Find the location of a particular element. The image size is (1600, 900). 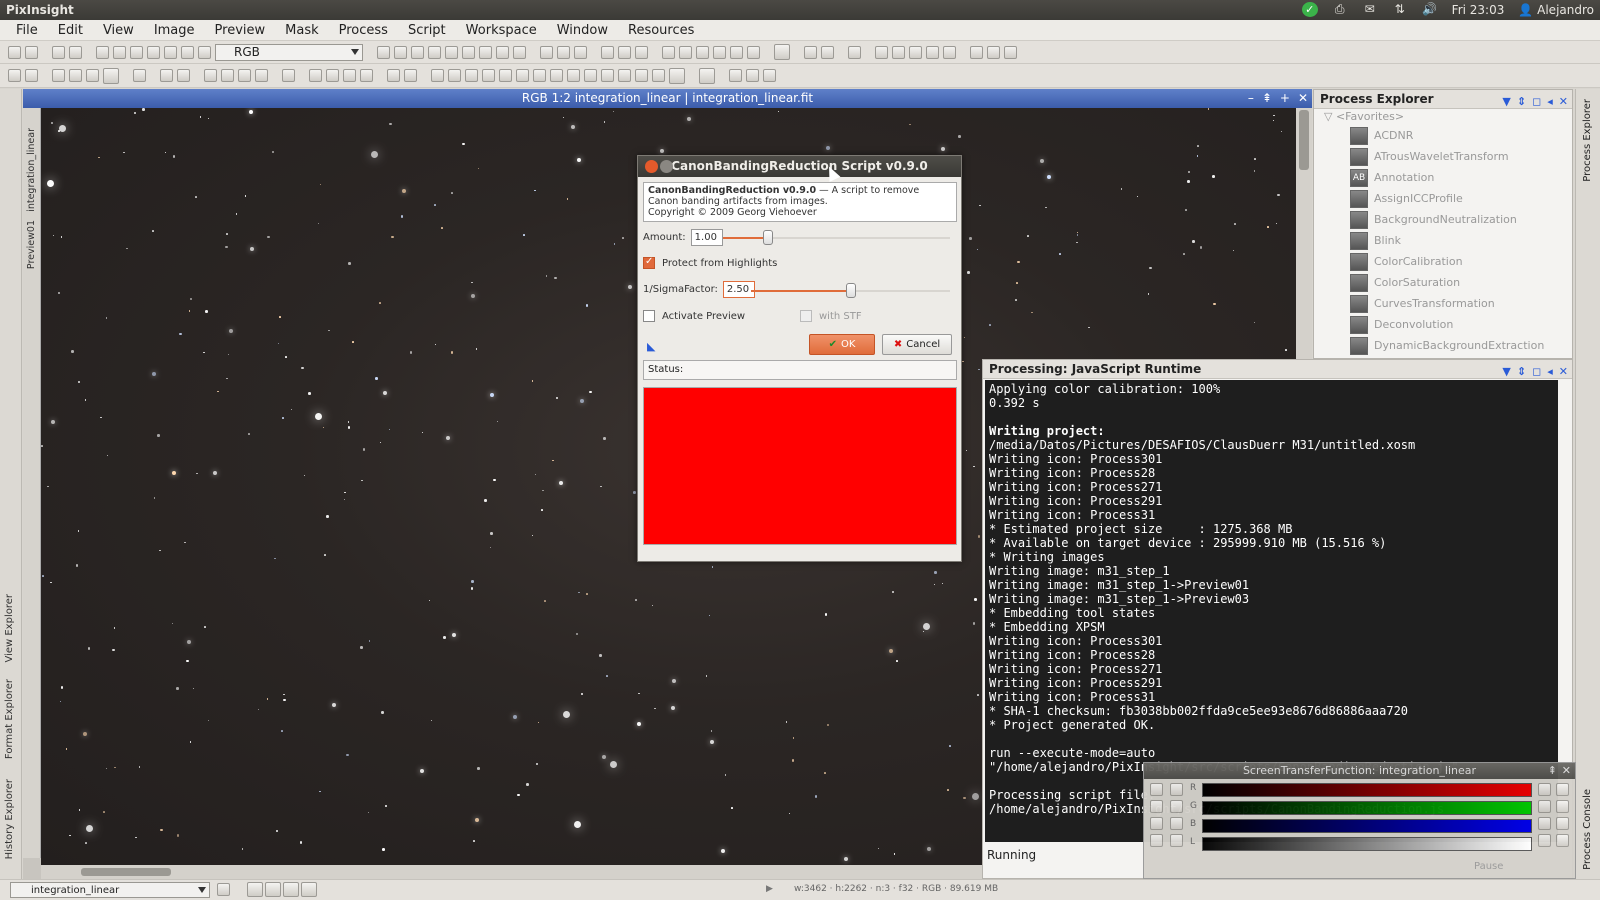

amount-input: 1.00 is located at coordinates (706, 237).